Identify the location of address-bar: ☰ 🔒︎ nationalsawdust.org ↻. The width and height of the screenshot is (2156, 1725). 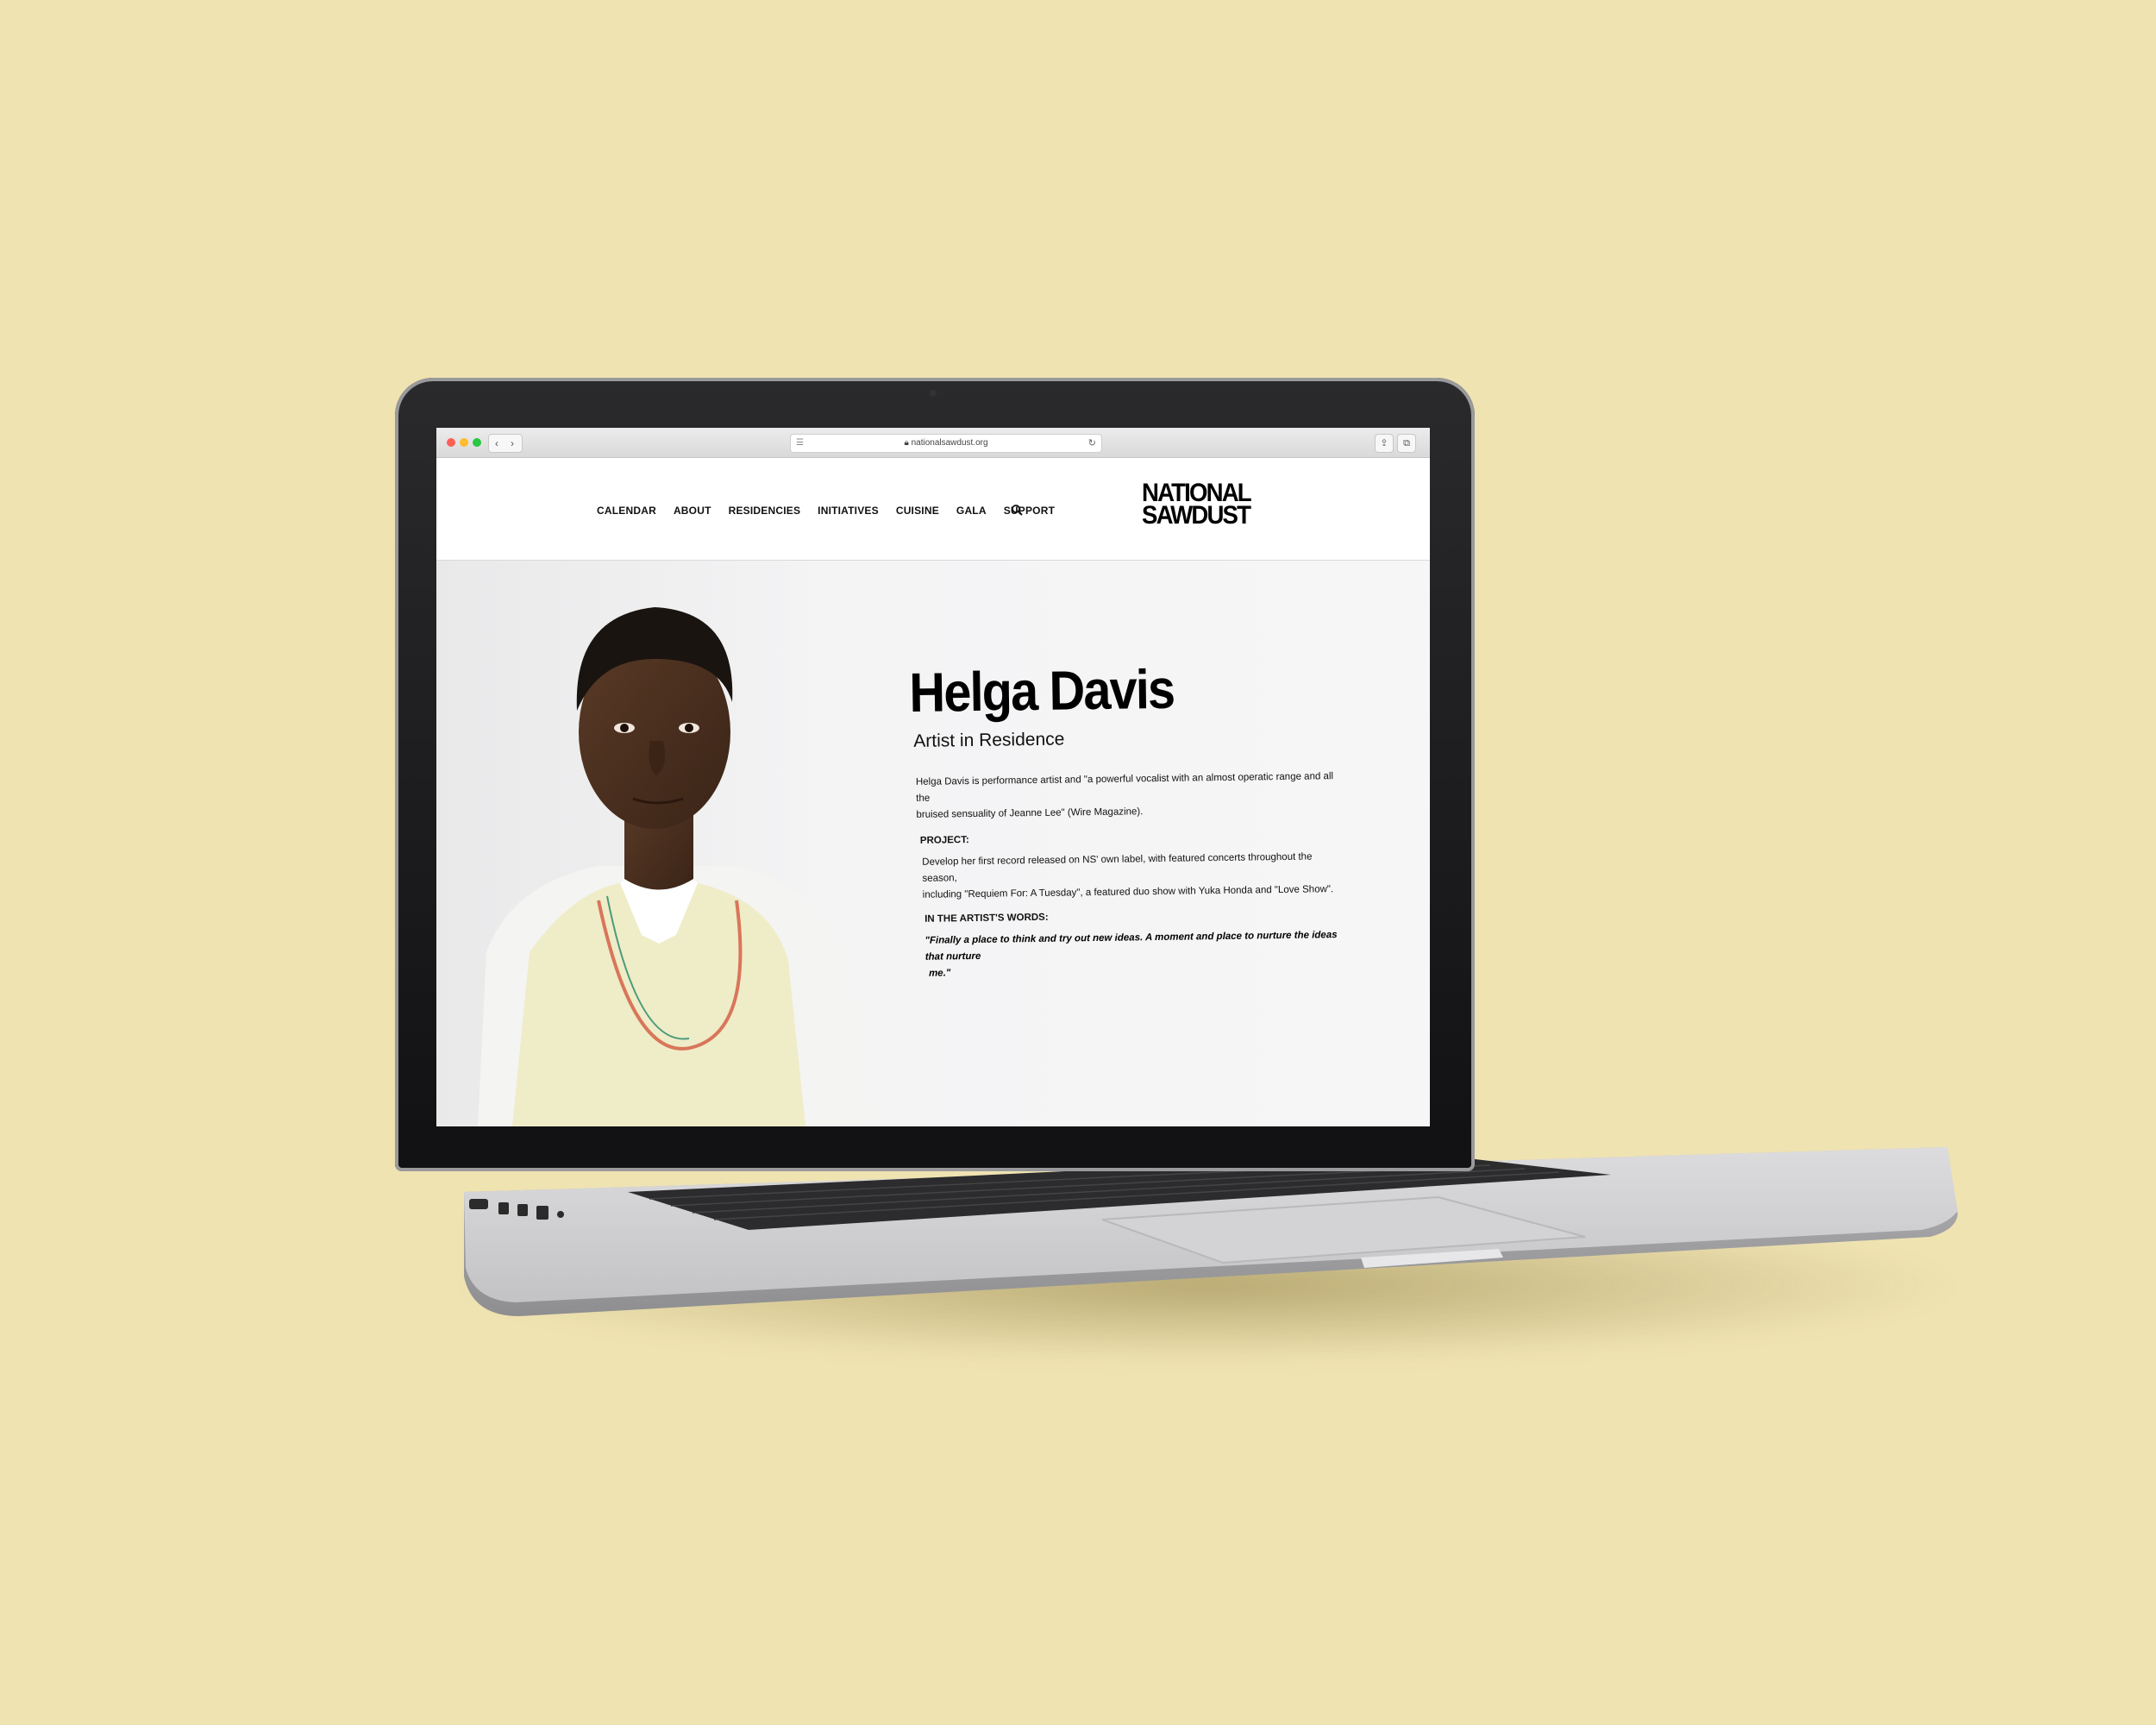
(946, 443).